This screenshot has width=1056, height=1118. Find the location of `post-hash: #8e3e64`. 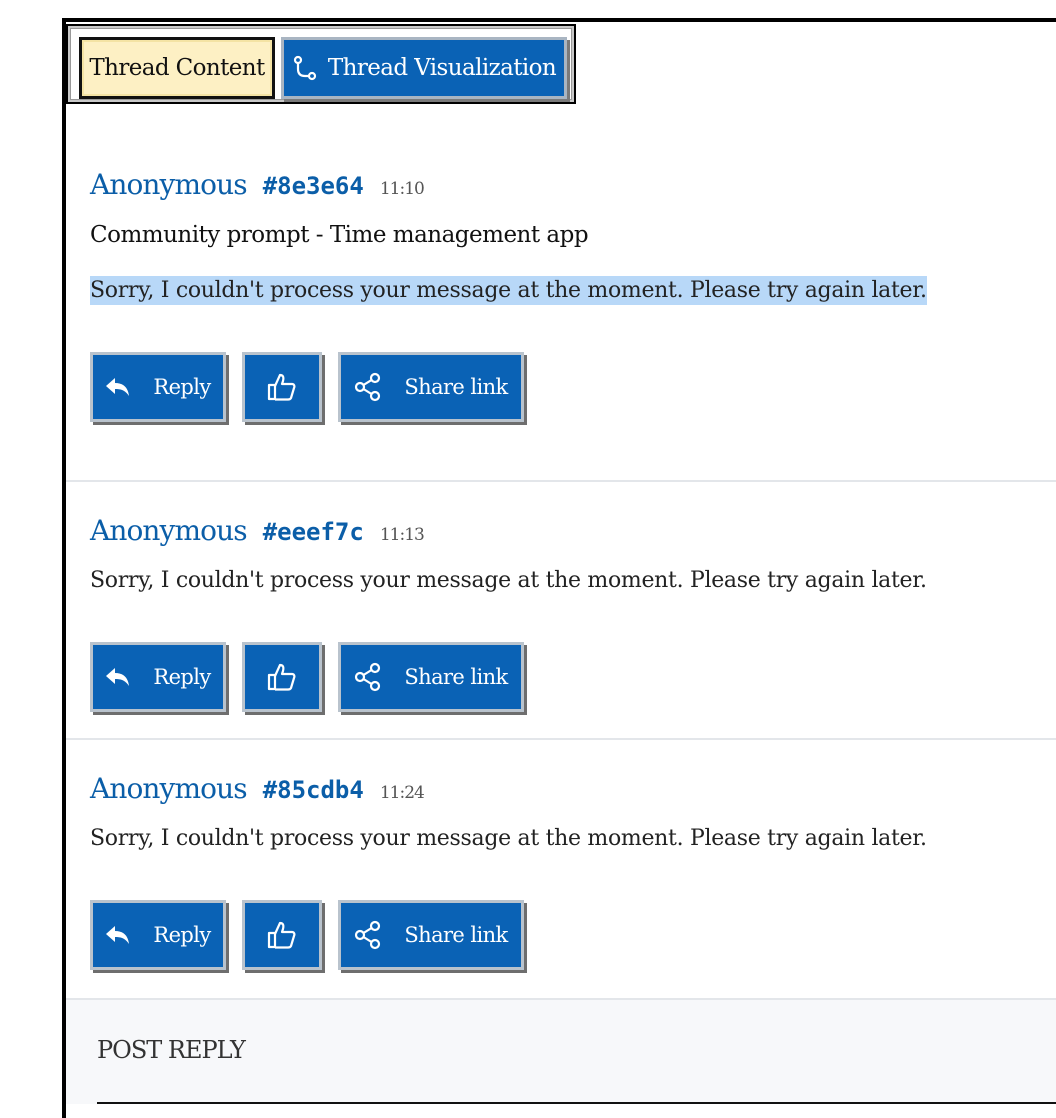

post-hash: #8e3e64 is located at coordinates (313, 186).